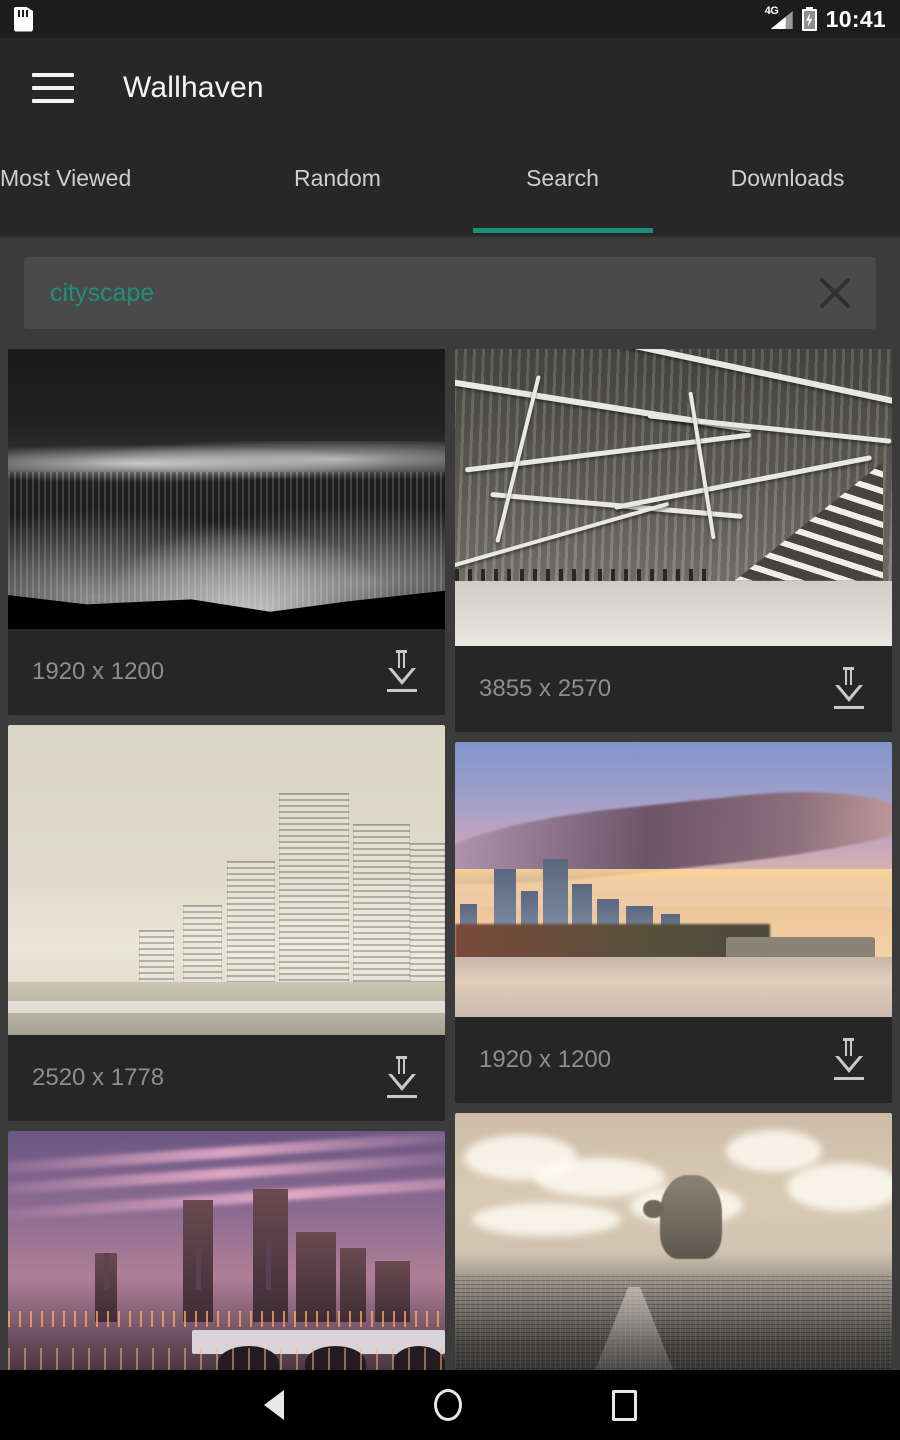 The height and width of the screenshot is (1440, 900). Describe the element at coordinates (624, 1405) in the screenshot. I see `recents-square-icon` at that location.